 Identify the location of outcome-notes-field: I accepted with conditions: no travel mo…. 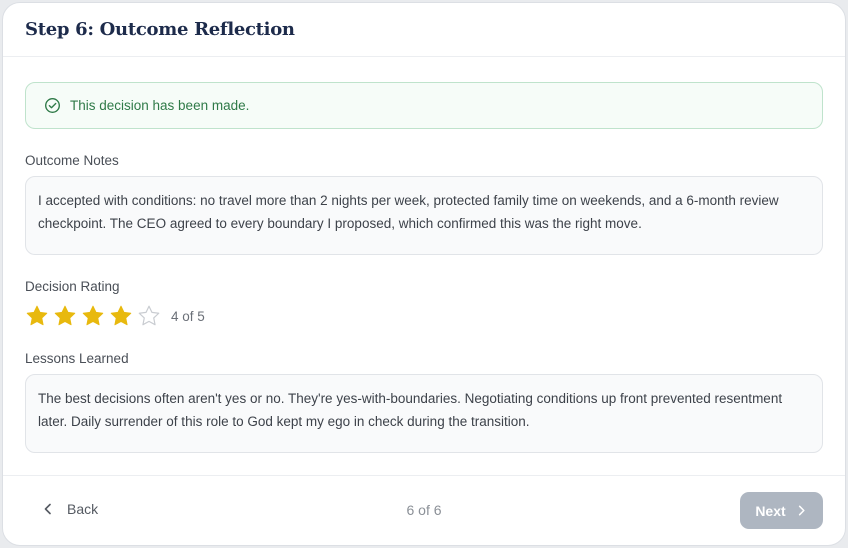
(424, 215).